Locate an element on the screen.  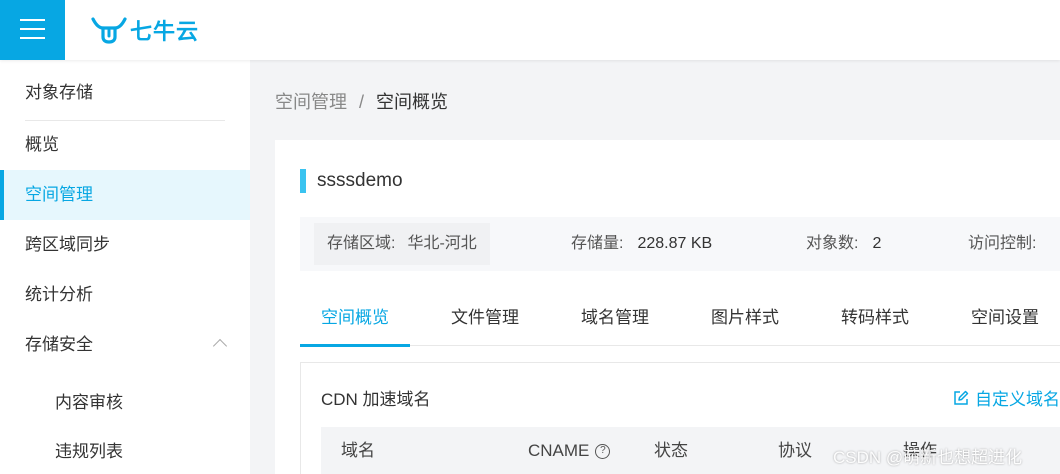
objects-label: 对象数: is located at coordinates (832, 243).